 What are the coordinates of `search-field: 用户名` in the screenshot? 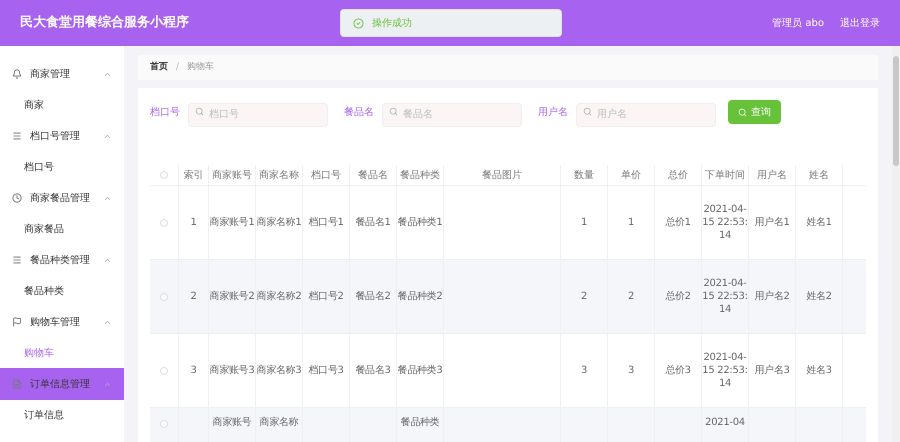 It's located at (646, 114).